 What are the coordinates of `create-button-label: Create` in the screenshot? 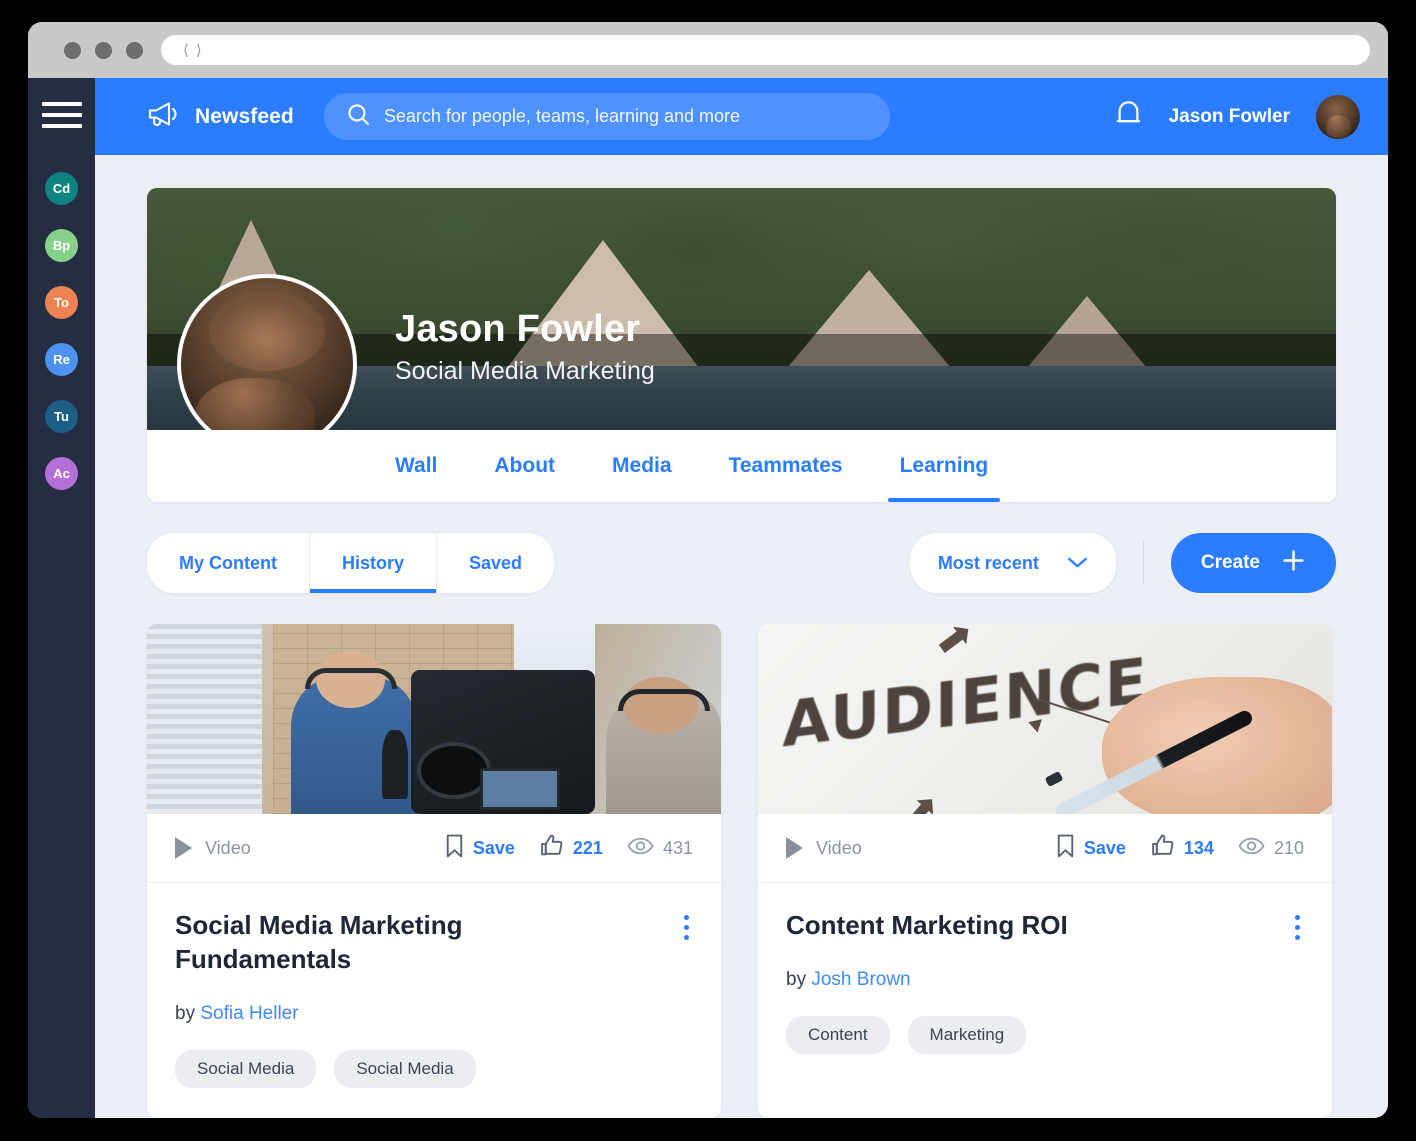 It's located at (1230, 562).